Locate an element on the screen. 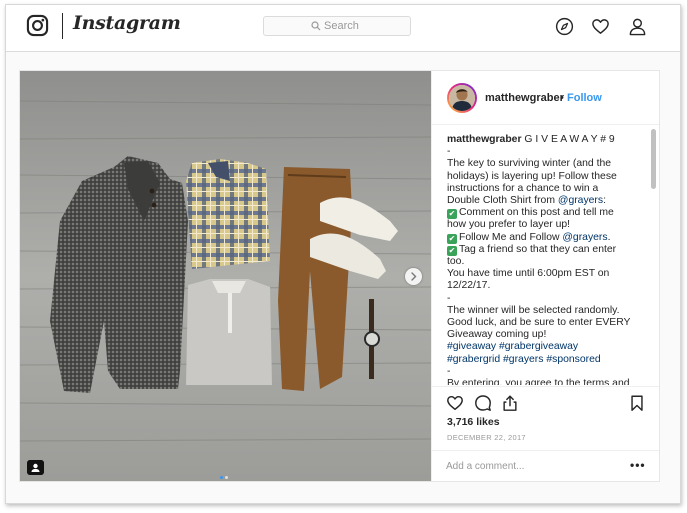 This screenshot has width=687, height=513. share-icon is located at coordinates (510, 403).